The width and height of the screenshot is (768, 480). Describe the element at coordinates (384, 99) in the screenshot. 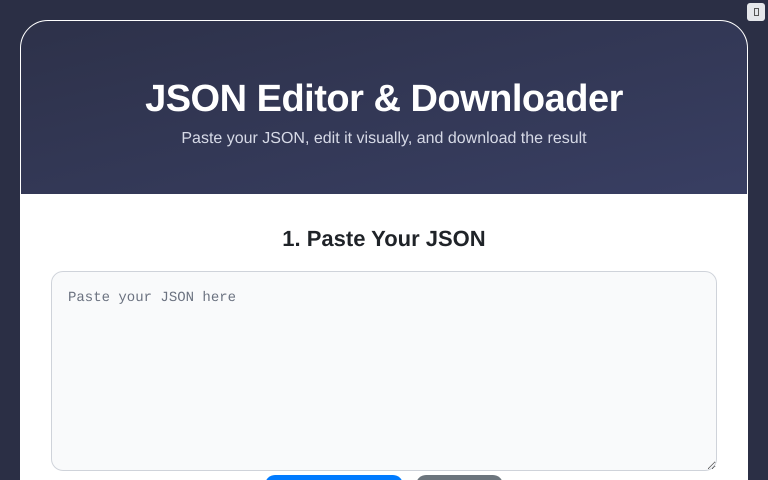

I see `page-title: JSON Editor & Downloader` at that location.